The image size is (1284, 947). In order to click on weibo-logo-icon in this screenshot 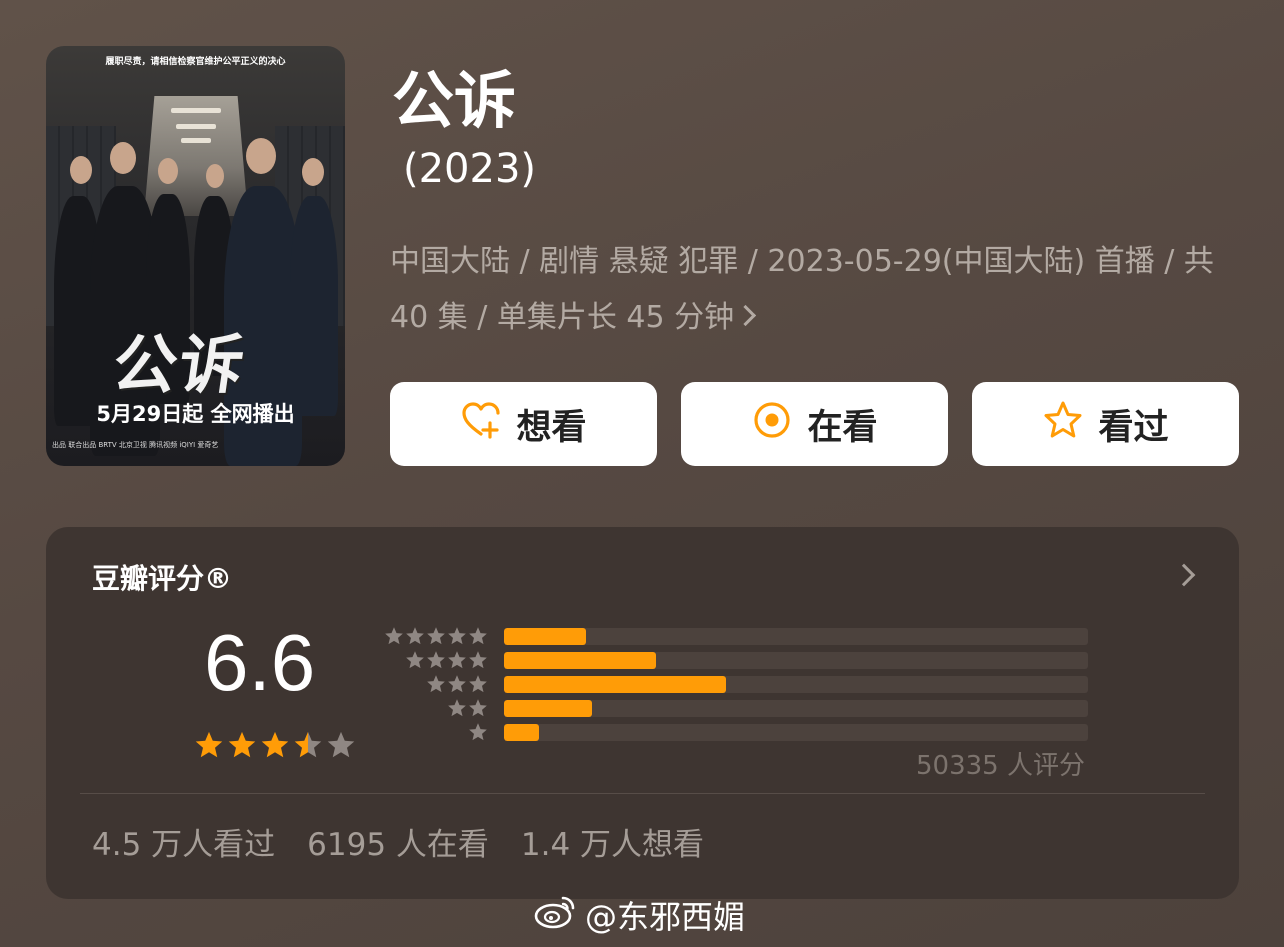, I will do `click(556, 915)`.